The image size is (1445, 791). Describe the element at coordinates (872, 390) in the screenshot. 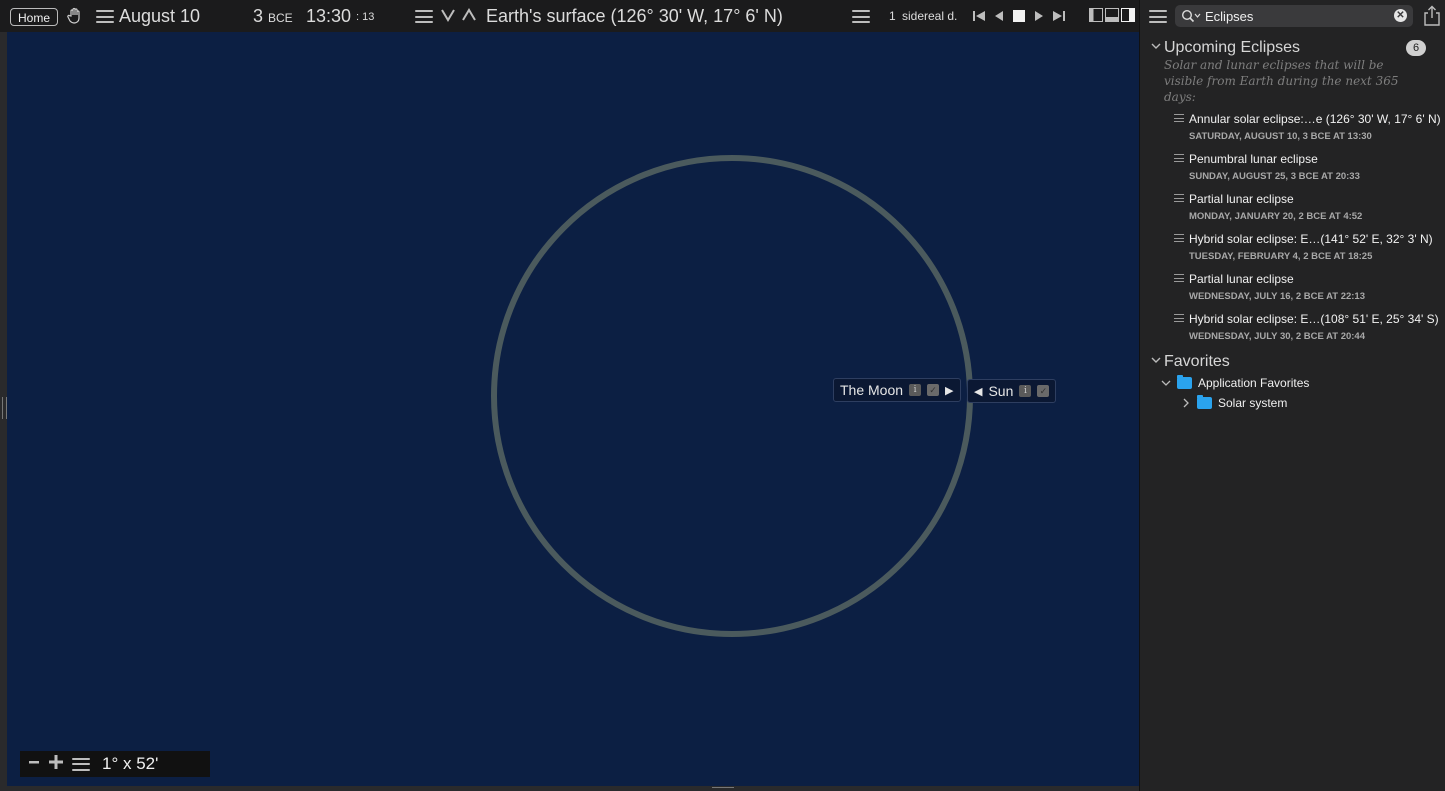

I see `moon-label-text: The Moon` at that location.